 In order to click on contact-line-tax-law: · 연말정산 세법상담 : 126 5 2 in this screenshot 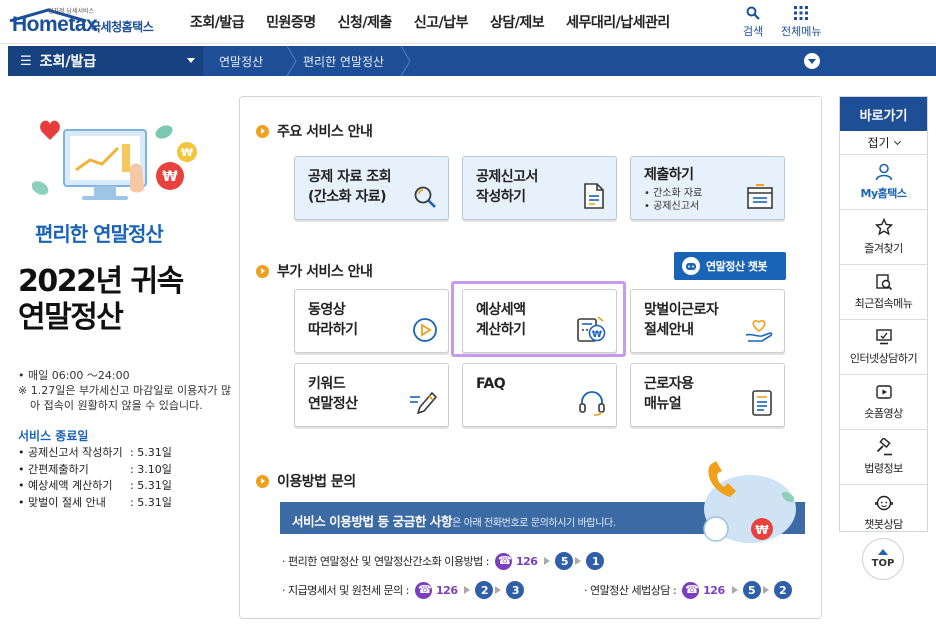, I will do `click(688, 590)`.